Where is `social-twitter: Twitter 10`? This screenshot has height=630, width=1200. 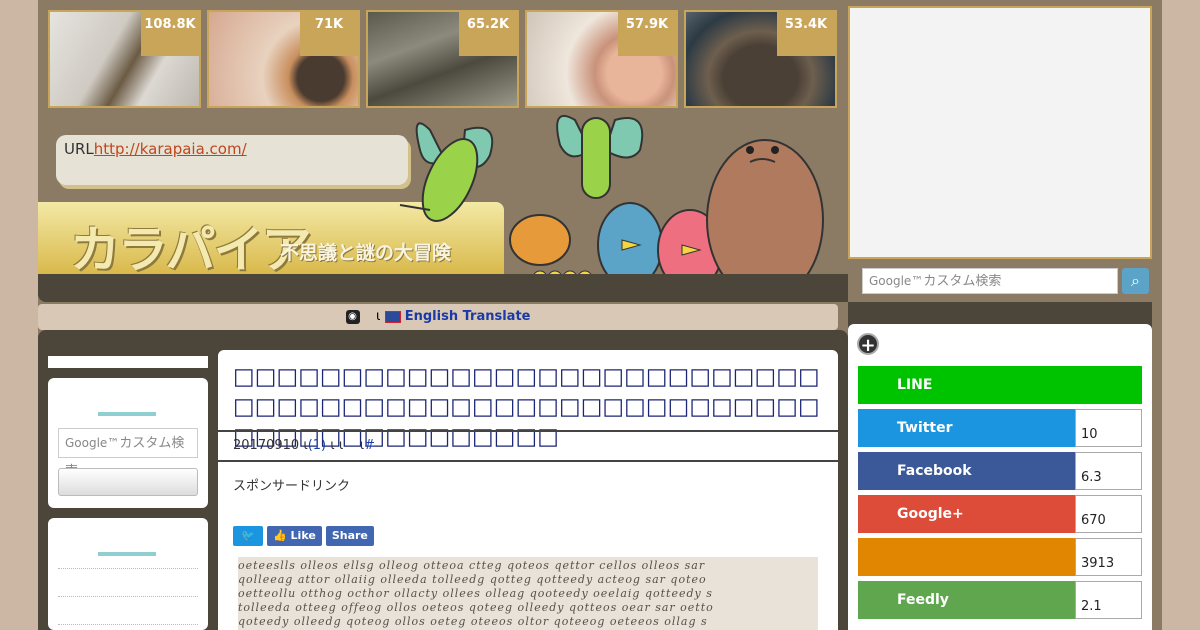
social-twitter: Twitter 10 is located at coordinates (1000, 428).